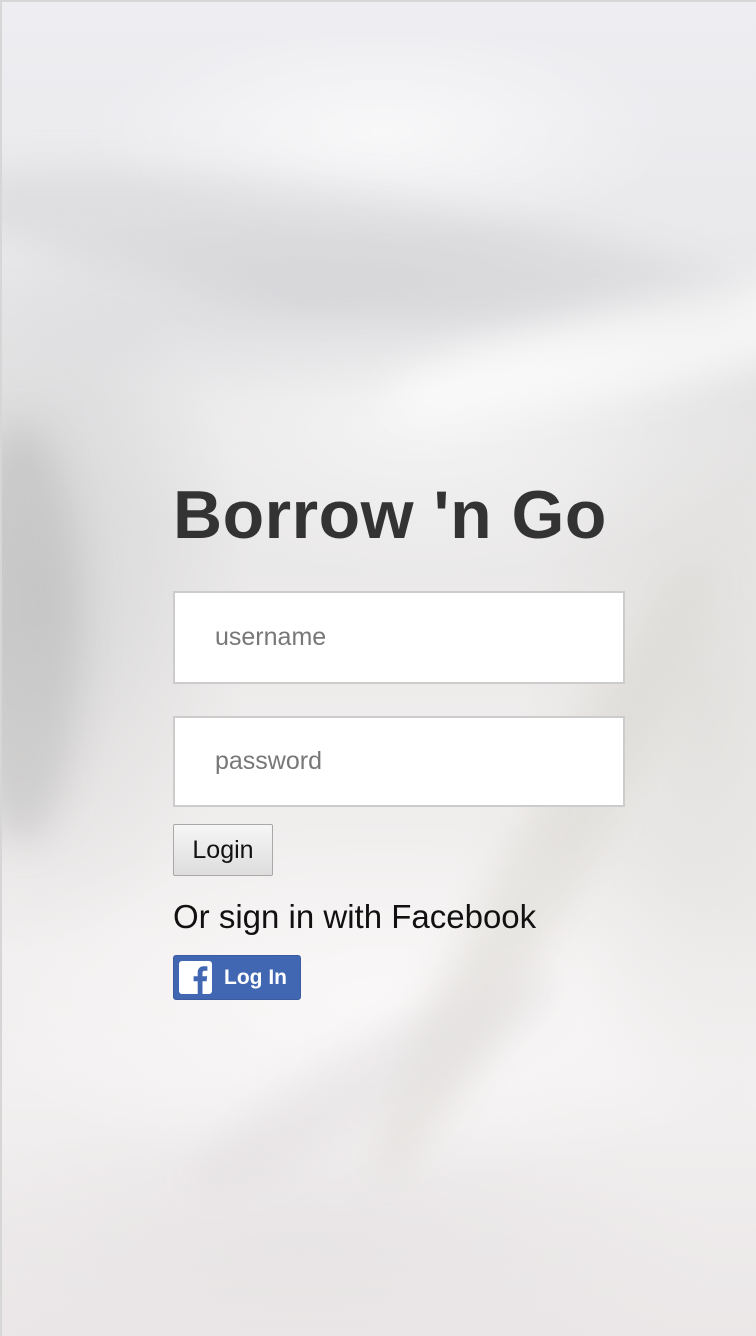 Image resolution: width=756 pixels, height=1336 pixels. I want to click on facebook-login-button: Log In, so click(237, 977).